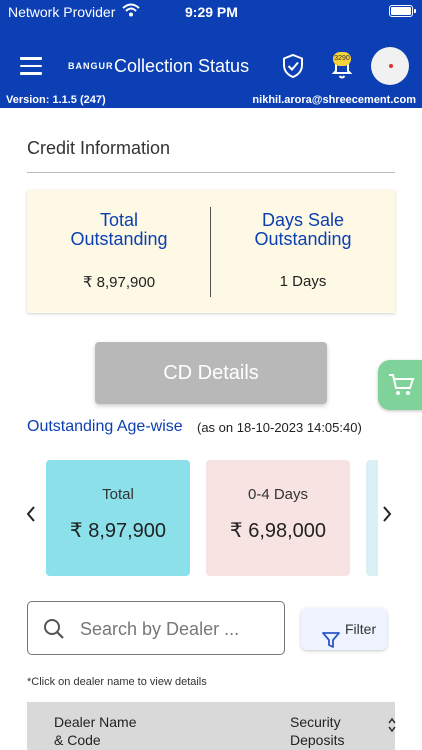 The height and width of the screenshot is (750, 422). I want to click on hamburger-menu-icon, so click(31, 66).